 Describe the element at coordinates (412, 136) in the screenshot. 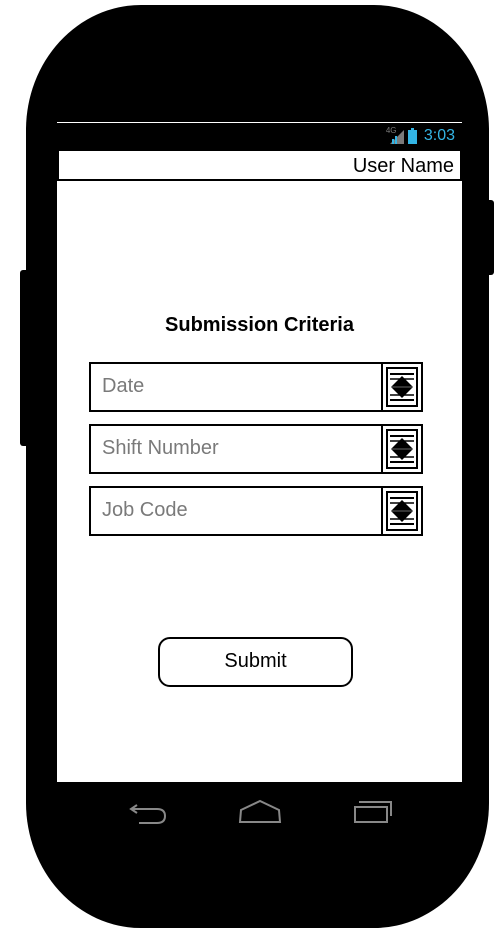

I see `battery-icon` at that location.